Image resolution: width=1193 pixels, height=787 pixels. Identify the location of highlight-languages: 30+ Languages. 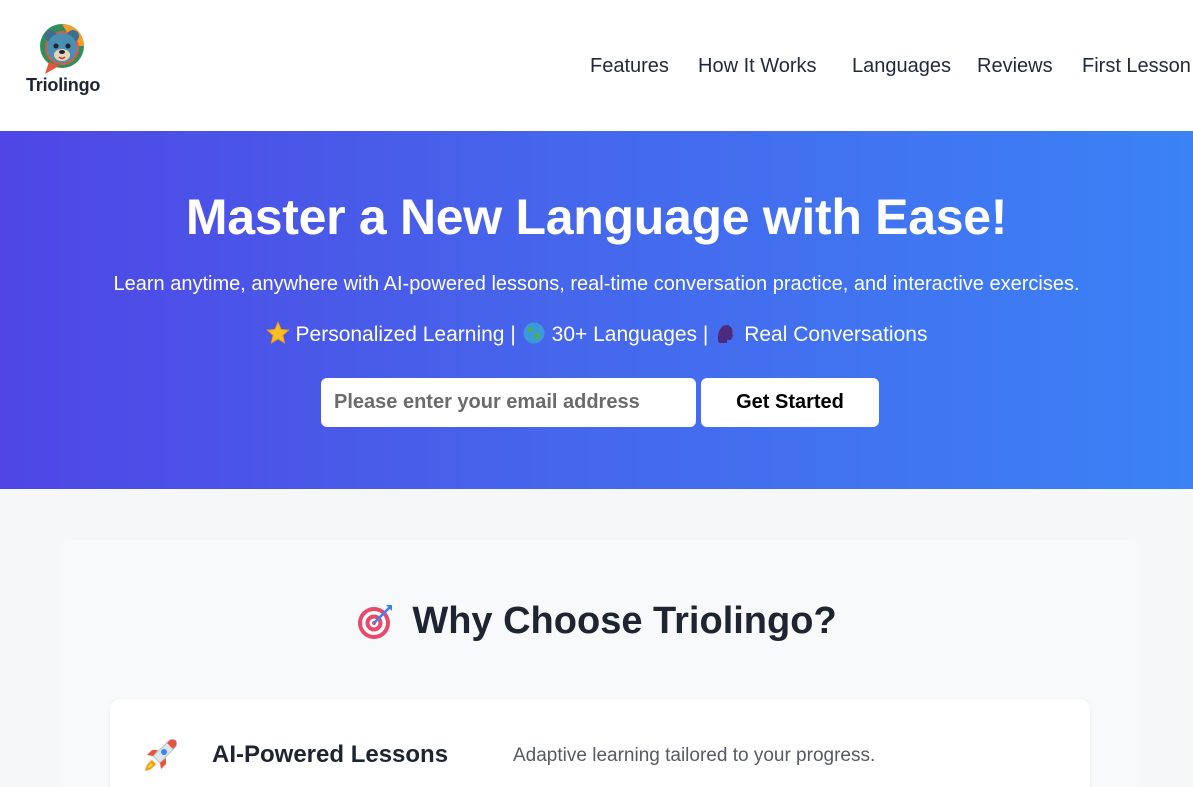
(624, 334).